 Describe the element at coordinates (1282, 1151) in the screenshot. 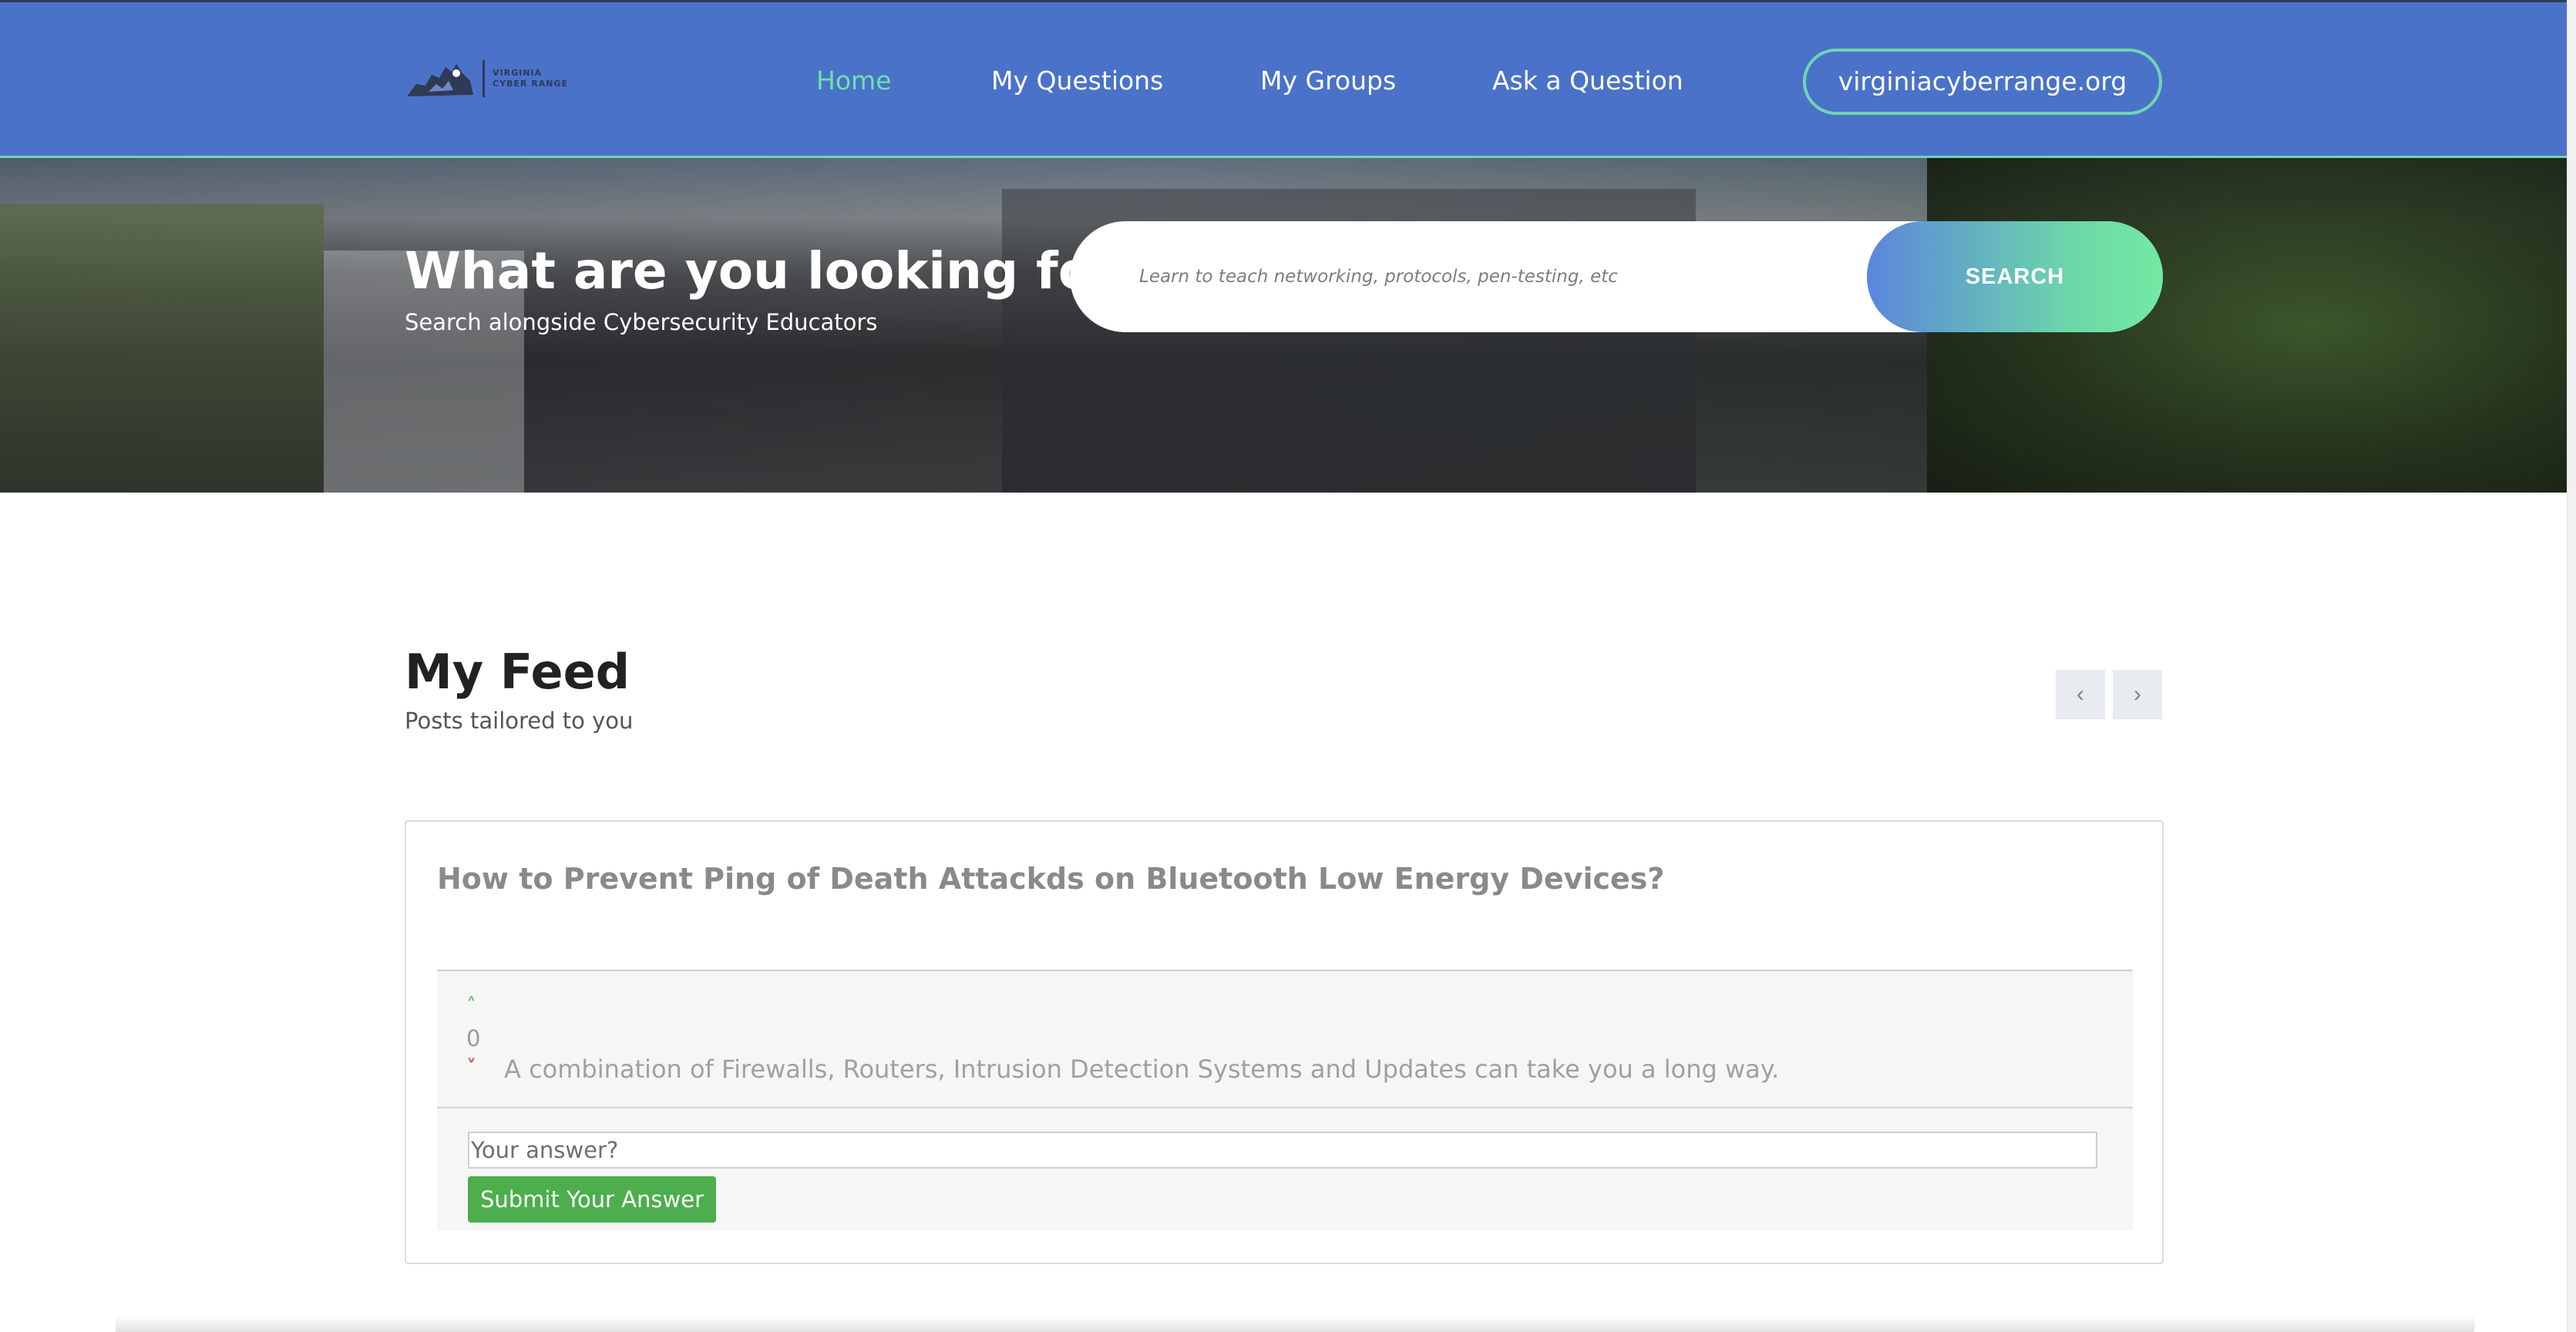

I see `answer-input` at that location.